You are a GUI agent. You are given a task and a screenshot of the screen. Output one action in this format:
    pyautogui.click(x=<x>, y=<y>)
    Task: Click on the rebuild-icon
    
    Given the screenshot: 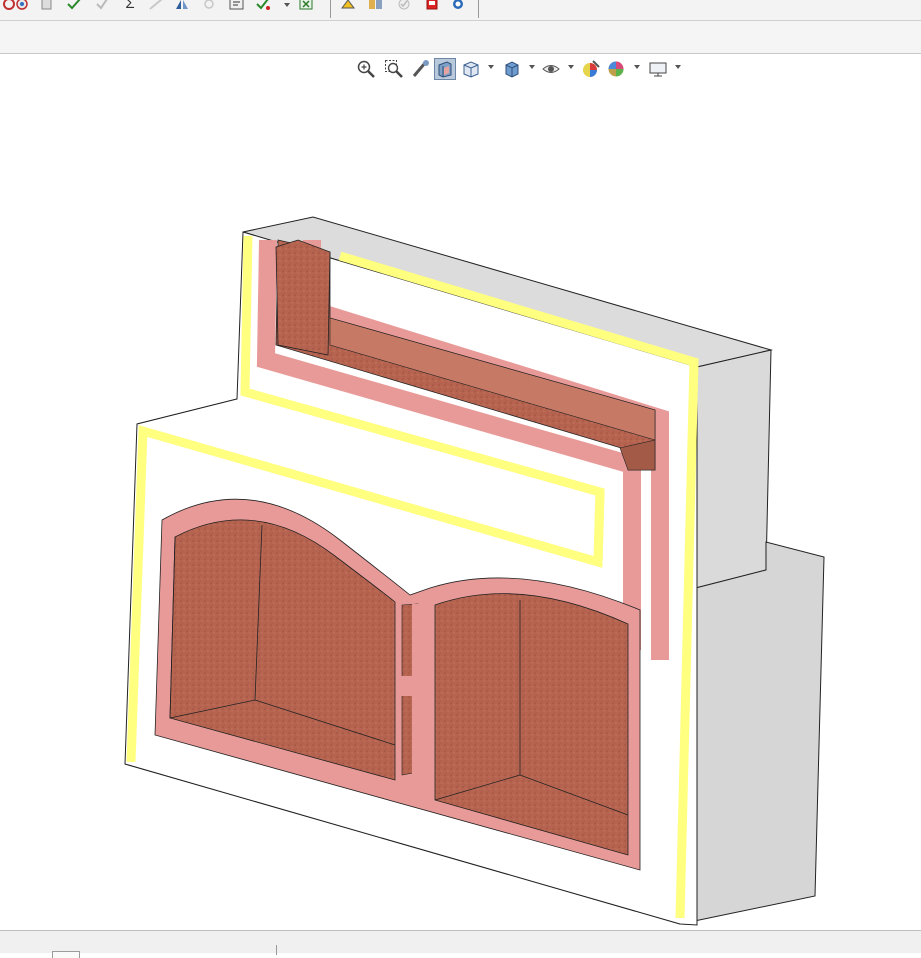 What is the action you would take?
    pyautogui.click(x=22, y=6)
    